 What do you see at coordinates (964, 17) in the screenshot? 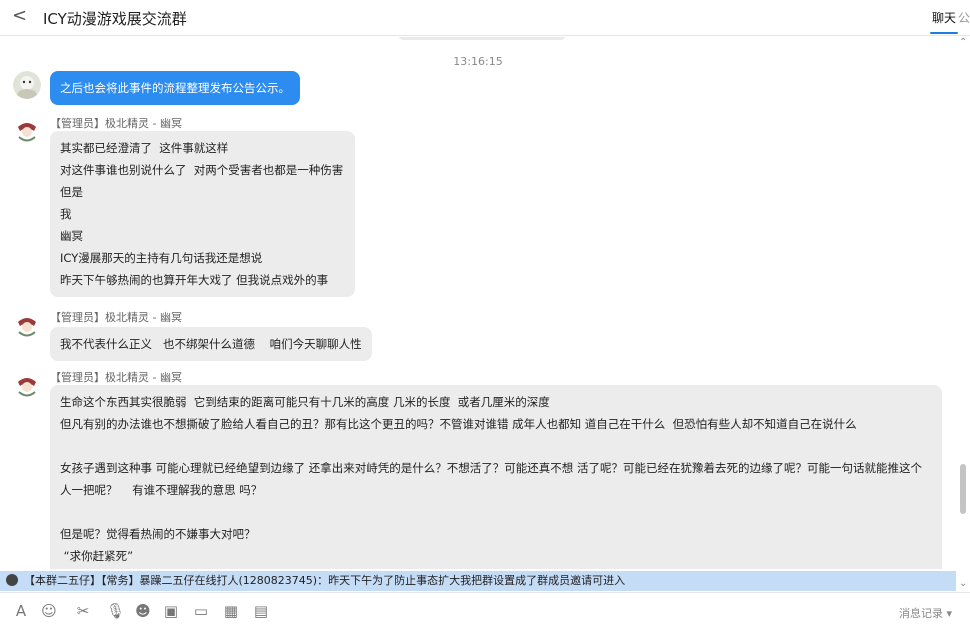
I see `tab-announcement: 公` at bounding box center [964, 17].